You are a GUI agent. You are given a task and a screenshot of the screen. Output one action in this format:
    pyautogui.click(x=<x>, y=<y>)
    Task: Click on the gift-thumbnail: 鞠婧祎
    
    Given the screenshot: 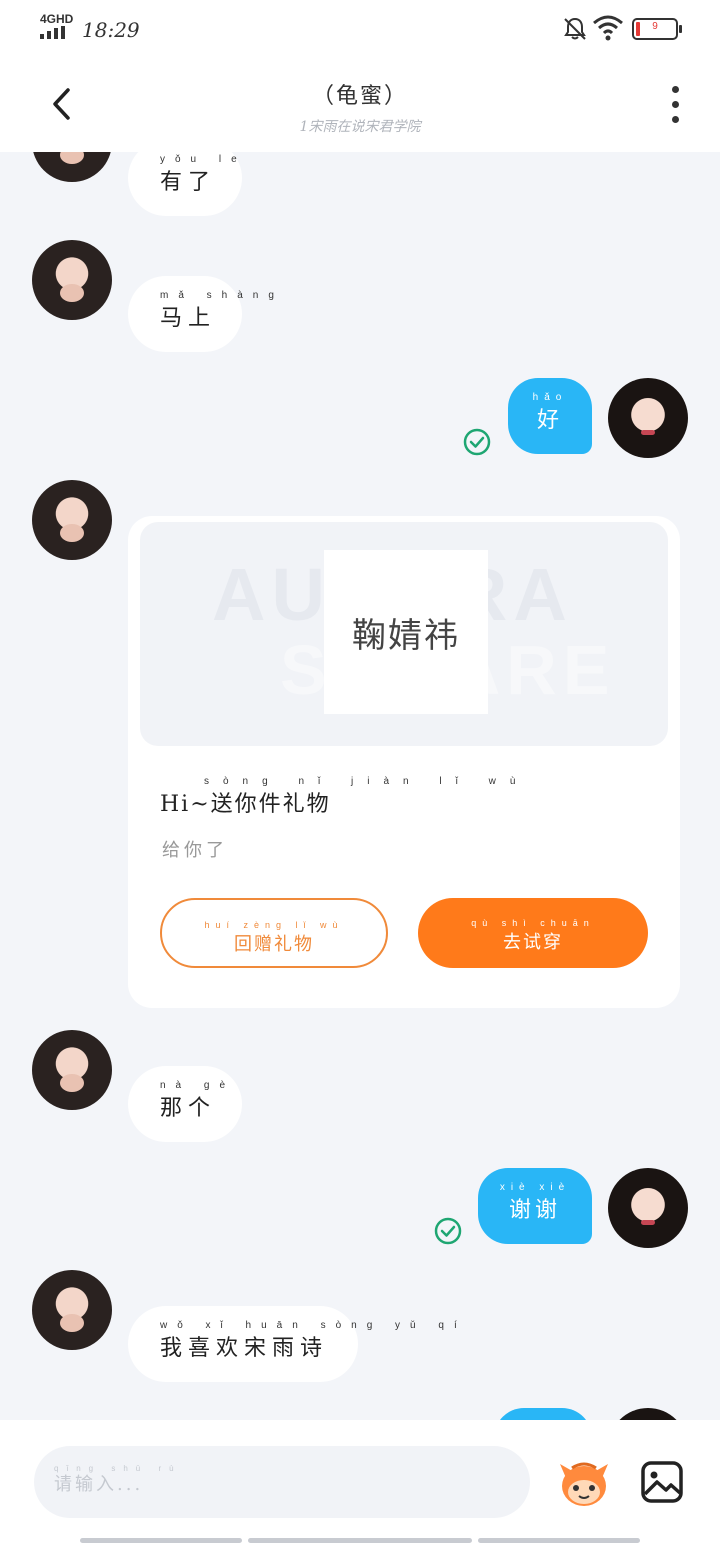 What is the action you would take?
    pyautogui.click(x=406, y=632)
    